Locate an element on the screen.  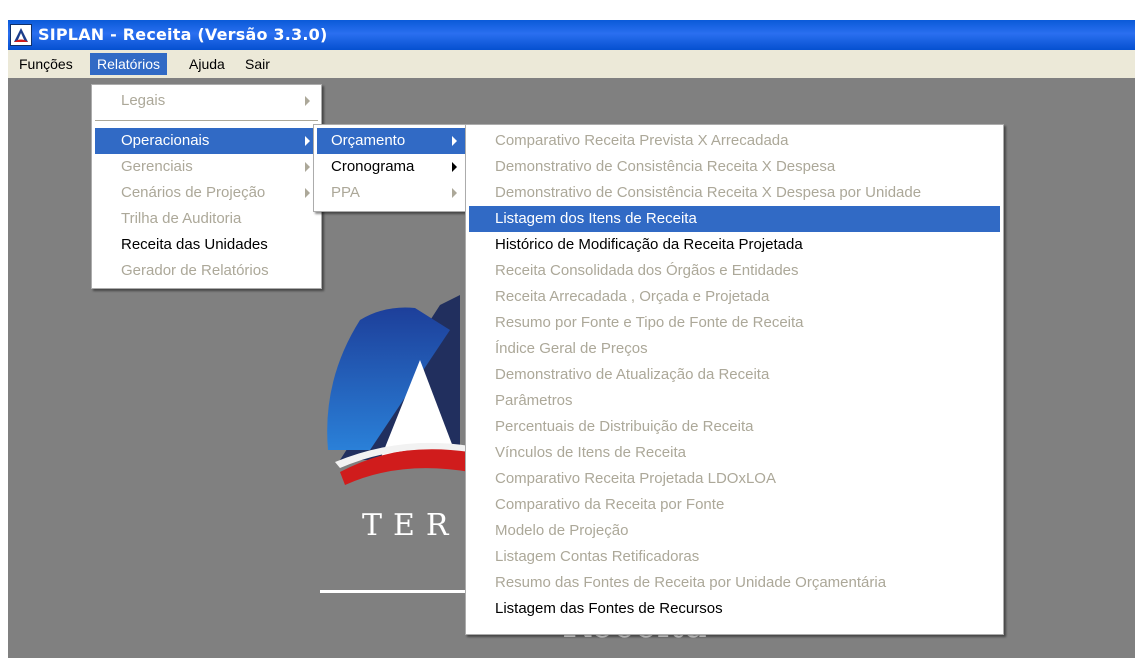
menu-item-trilha-auditoria: Trilha de Auditoria is located at coordinates (206, 219).